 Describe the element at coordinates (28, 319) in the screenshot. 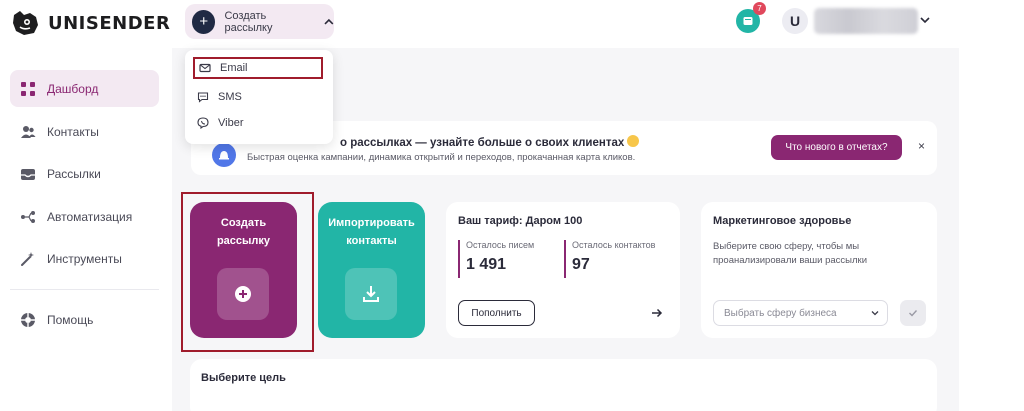

I see `lifebuoy-icon` at that location.